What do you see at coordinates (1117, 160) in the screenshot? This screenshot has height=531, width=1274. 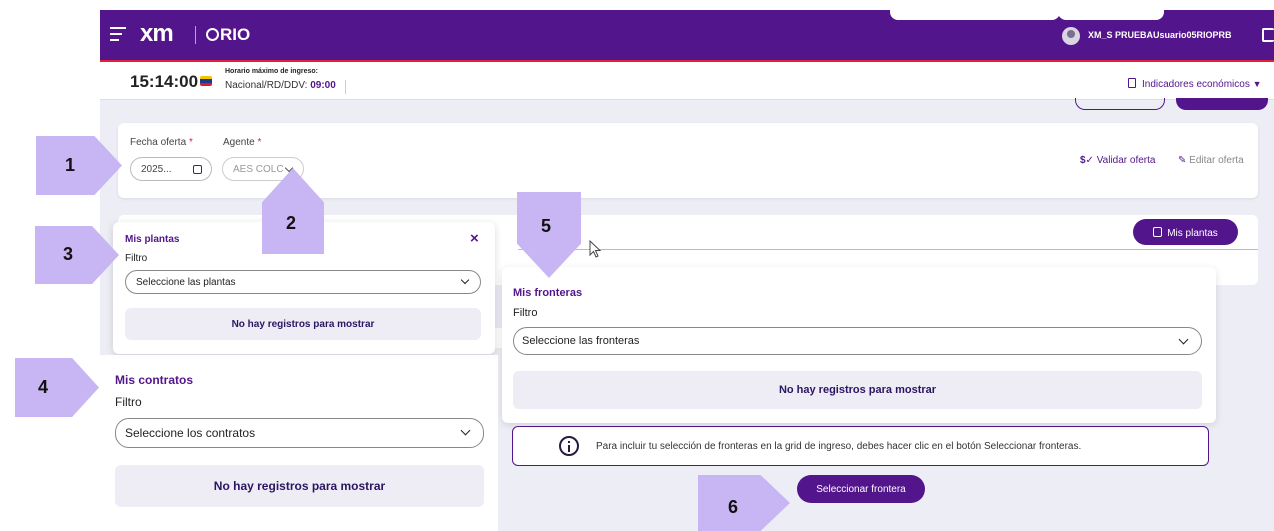 I see `validar-oferta-button: $✓ Validar oferta` at bounding box center [1117, 160].